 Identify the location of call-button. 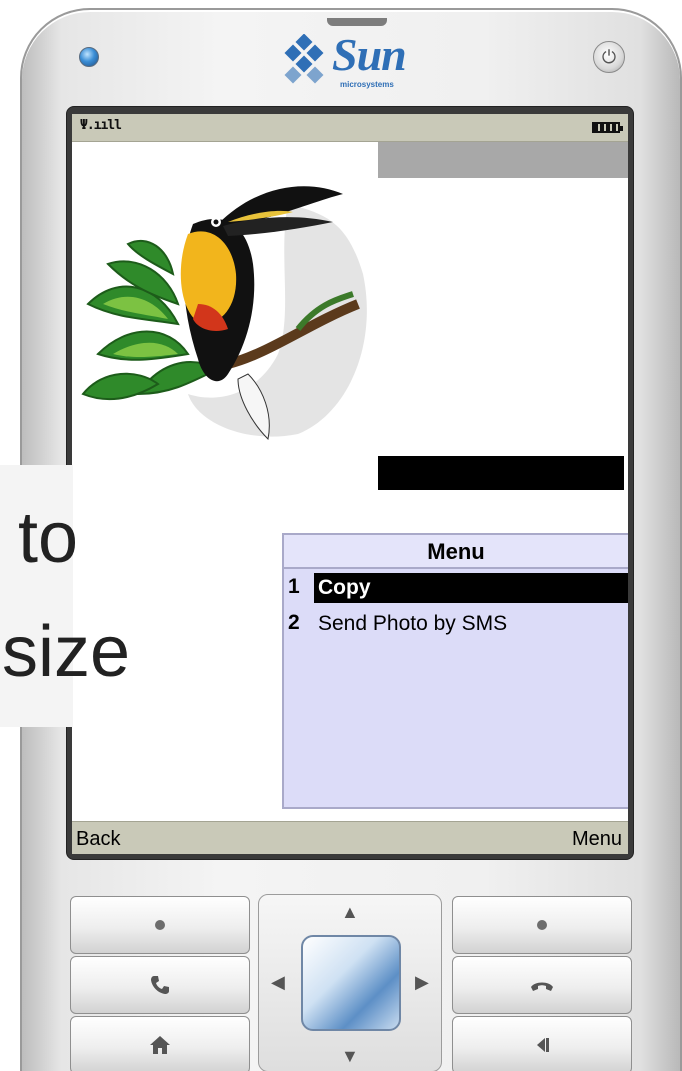
(160, 985).